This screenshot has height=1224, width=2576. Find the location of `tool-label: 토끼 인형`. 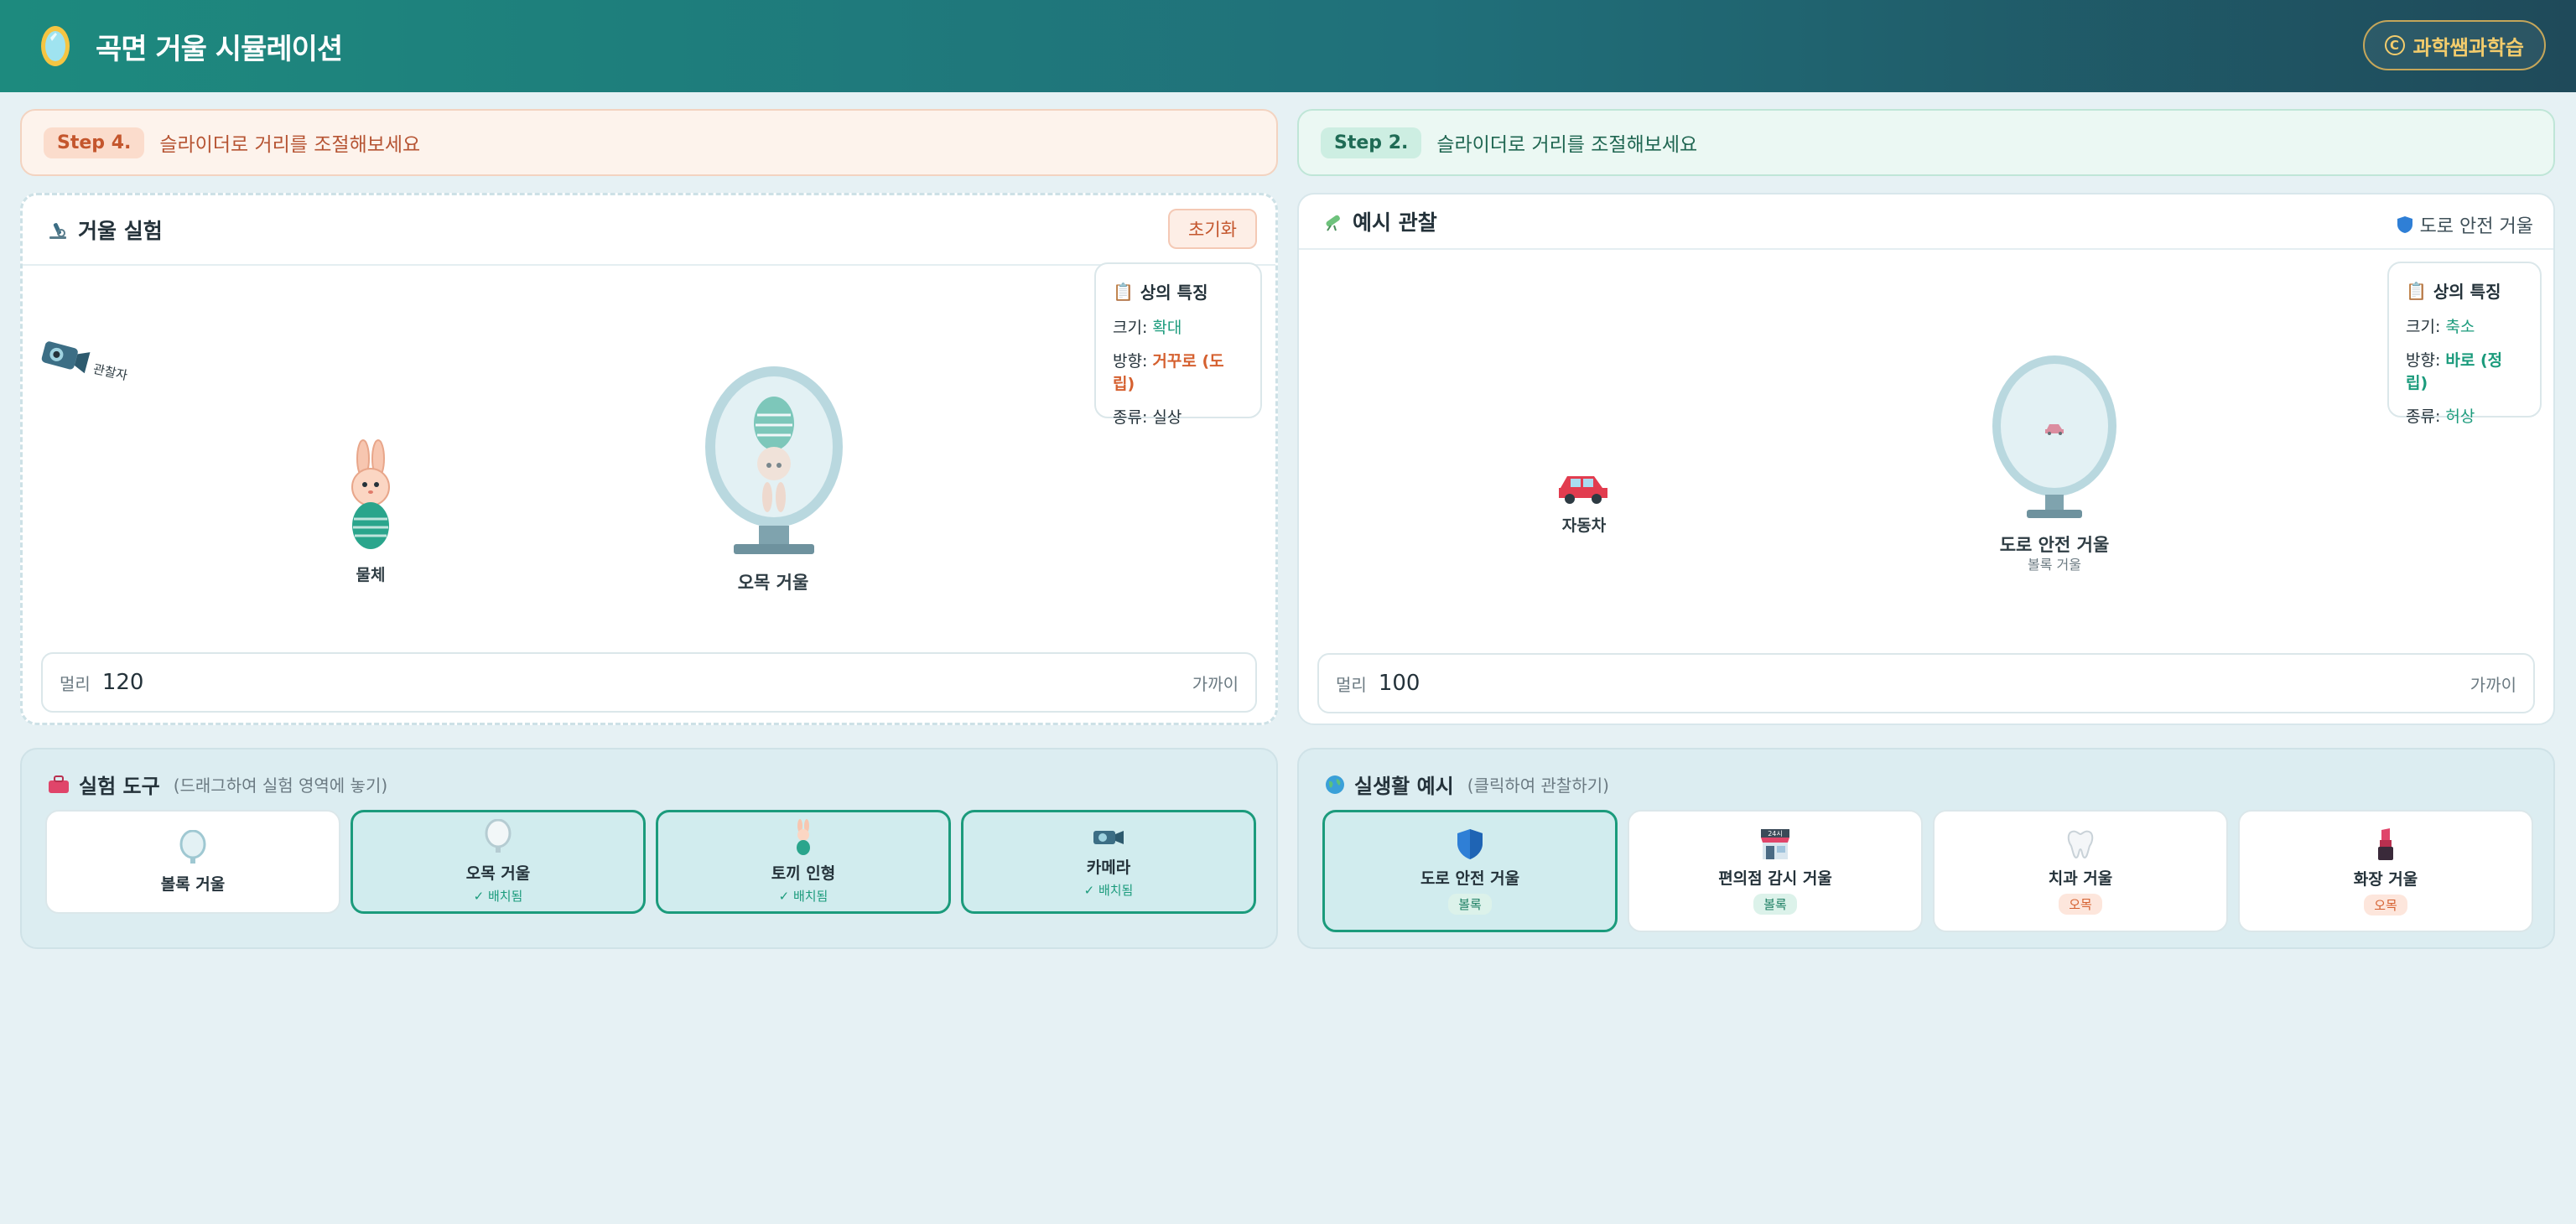

tool-label: 토끼 인형 is located at coordinates (803, 873).